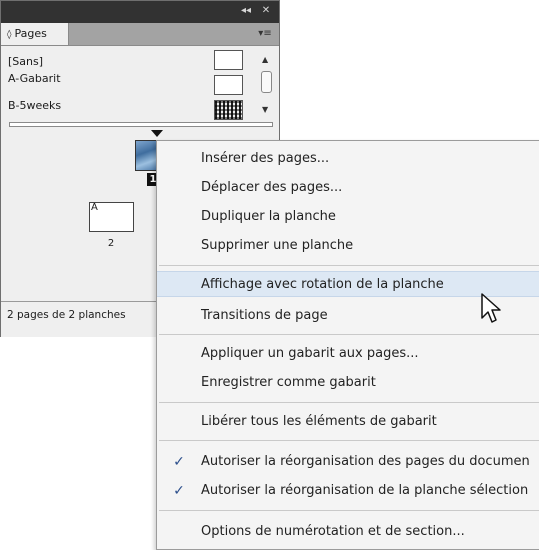  What do you see at coordinates (491, 308) in the screenshot?
I see `mouse-cursor-icon` at bounding box center [491, 308].